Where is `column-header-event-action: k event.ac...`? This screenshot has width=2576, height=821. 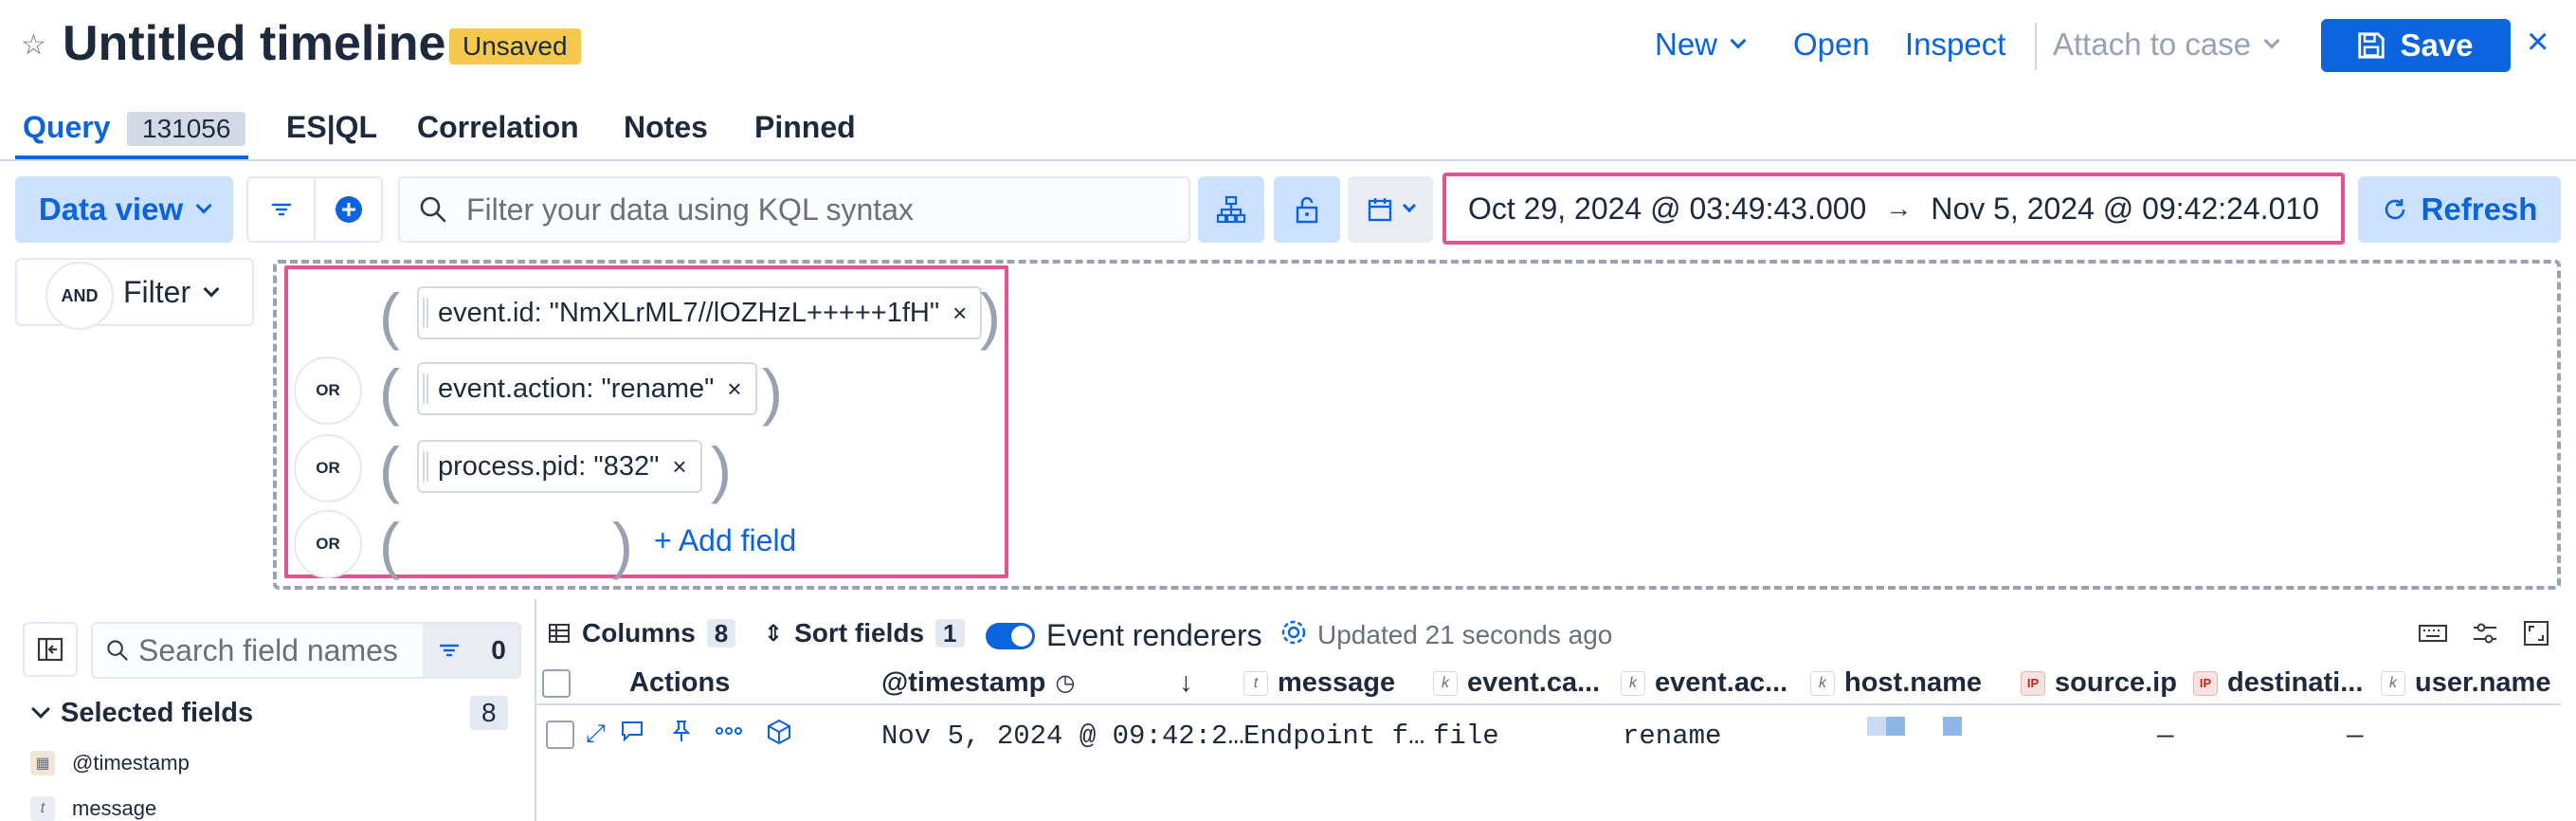
column-header-event-action: k event.ac... is located at coordinates (1704, 683).